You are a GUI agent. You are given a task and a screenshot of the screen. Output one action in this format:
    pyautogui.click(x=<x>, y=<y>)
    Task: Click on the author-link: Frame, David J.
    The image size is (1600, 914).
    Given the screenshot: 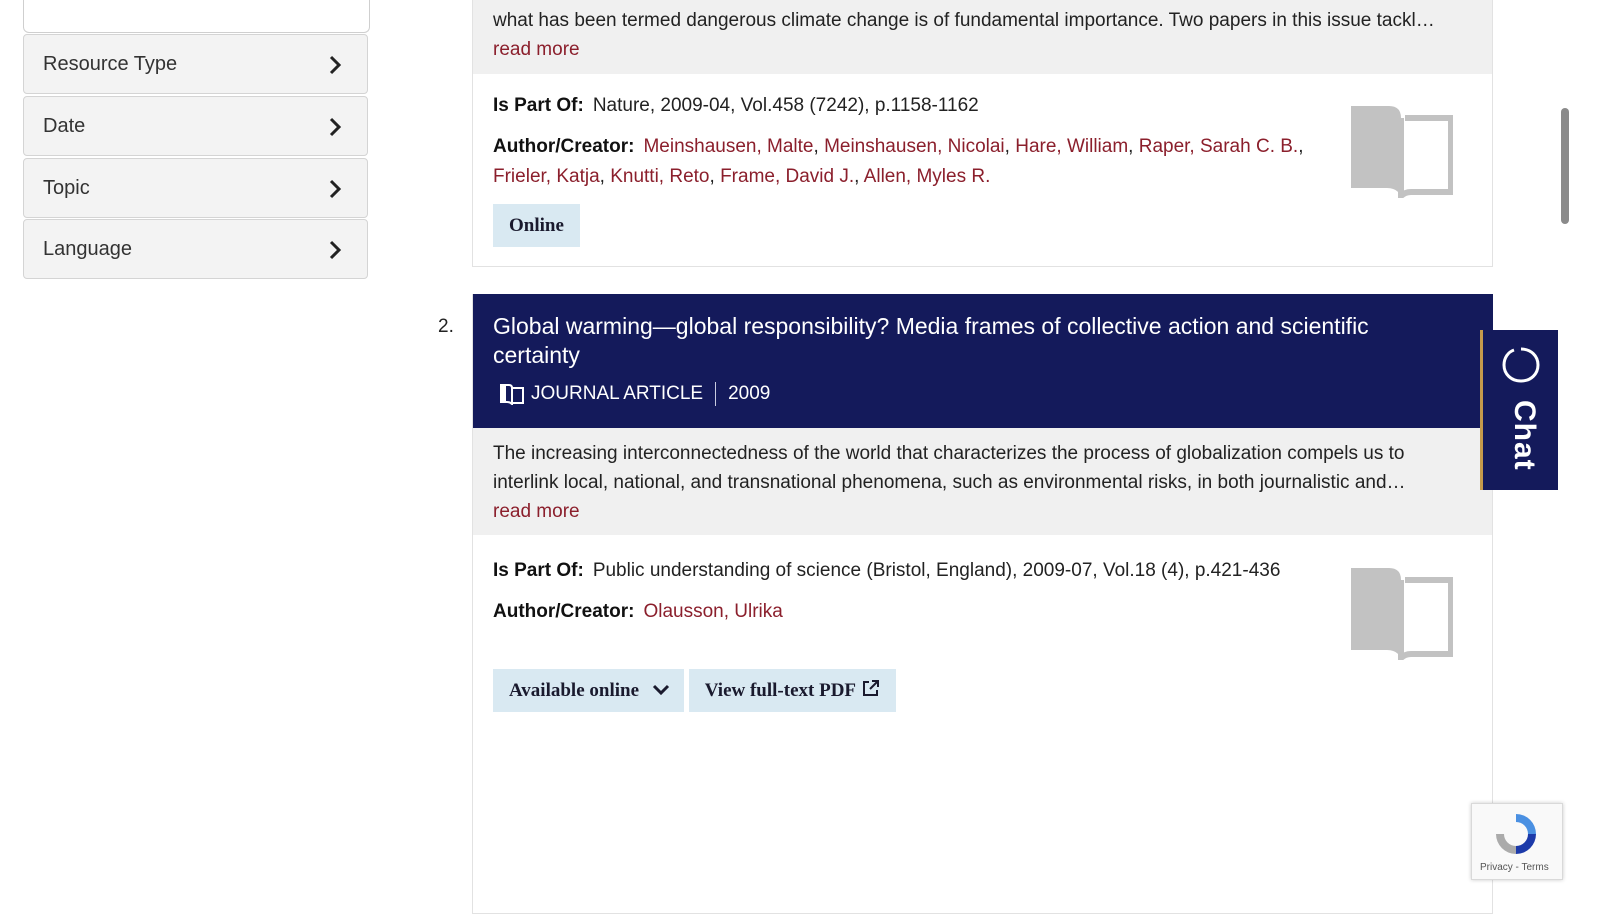 What is the action you would take?
    pyautogui.click(x=787, y=176)
    